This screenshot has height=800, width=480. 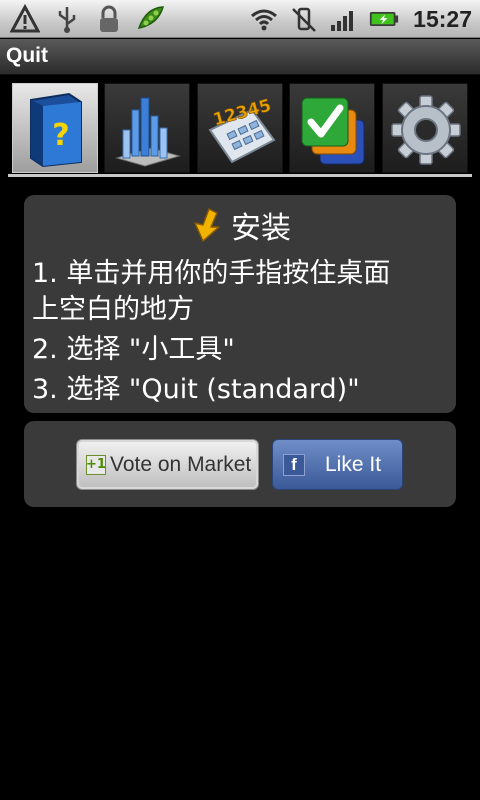 What do you see at coordinates (151, 18) in the screenshot?
I see `peapod-icon` at bounding box center [151, 18].